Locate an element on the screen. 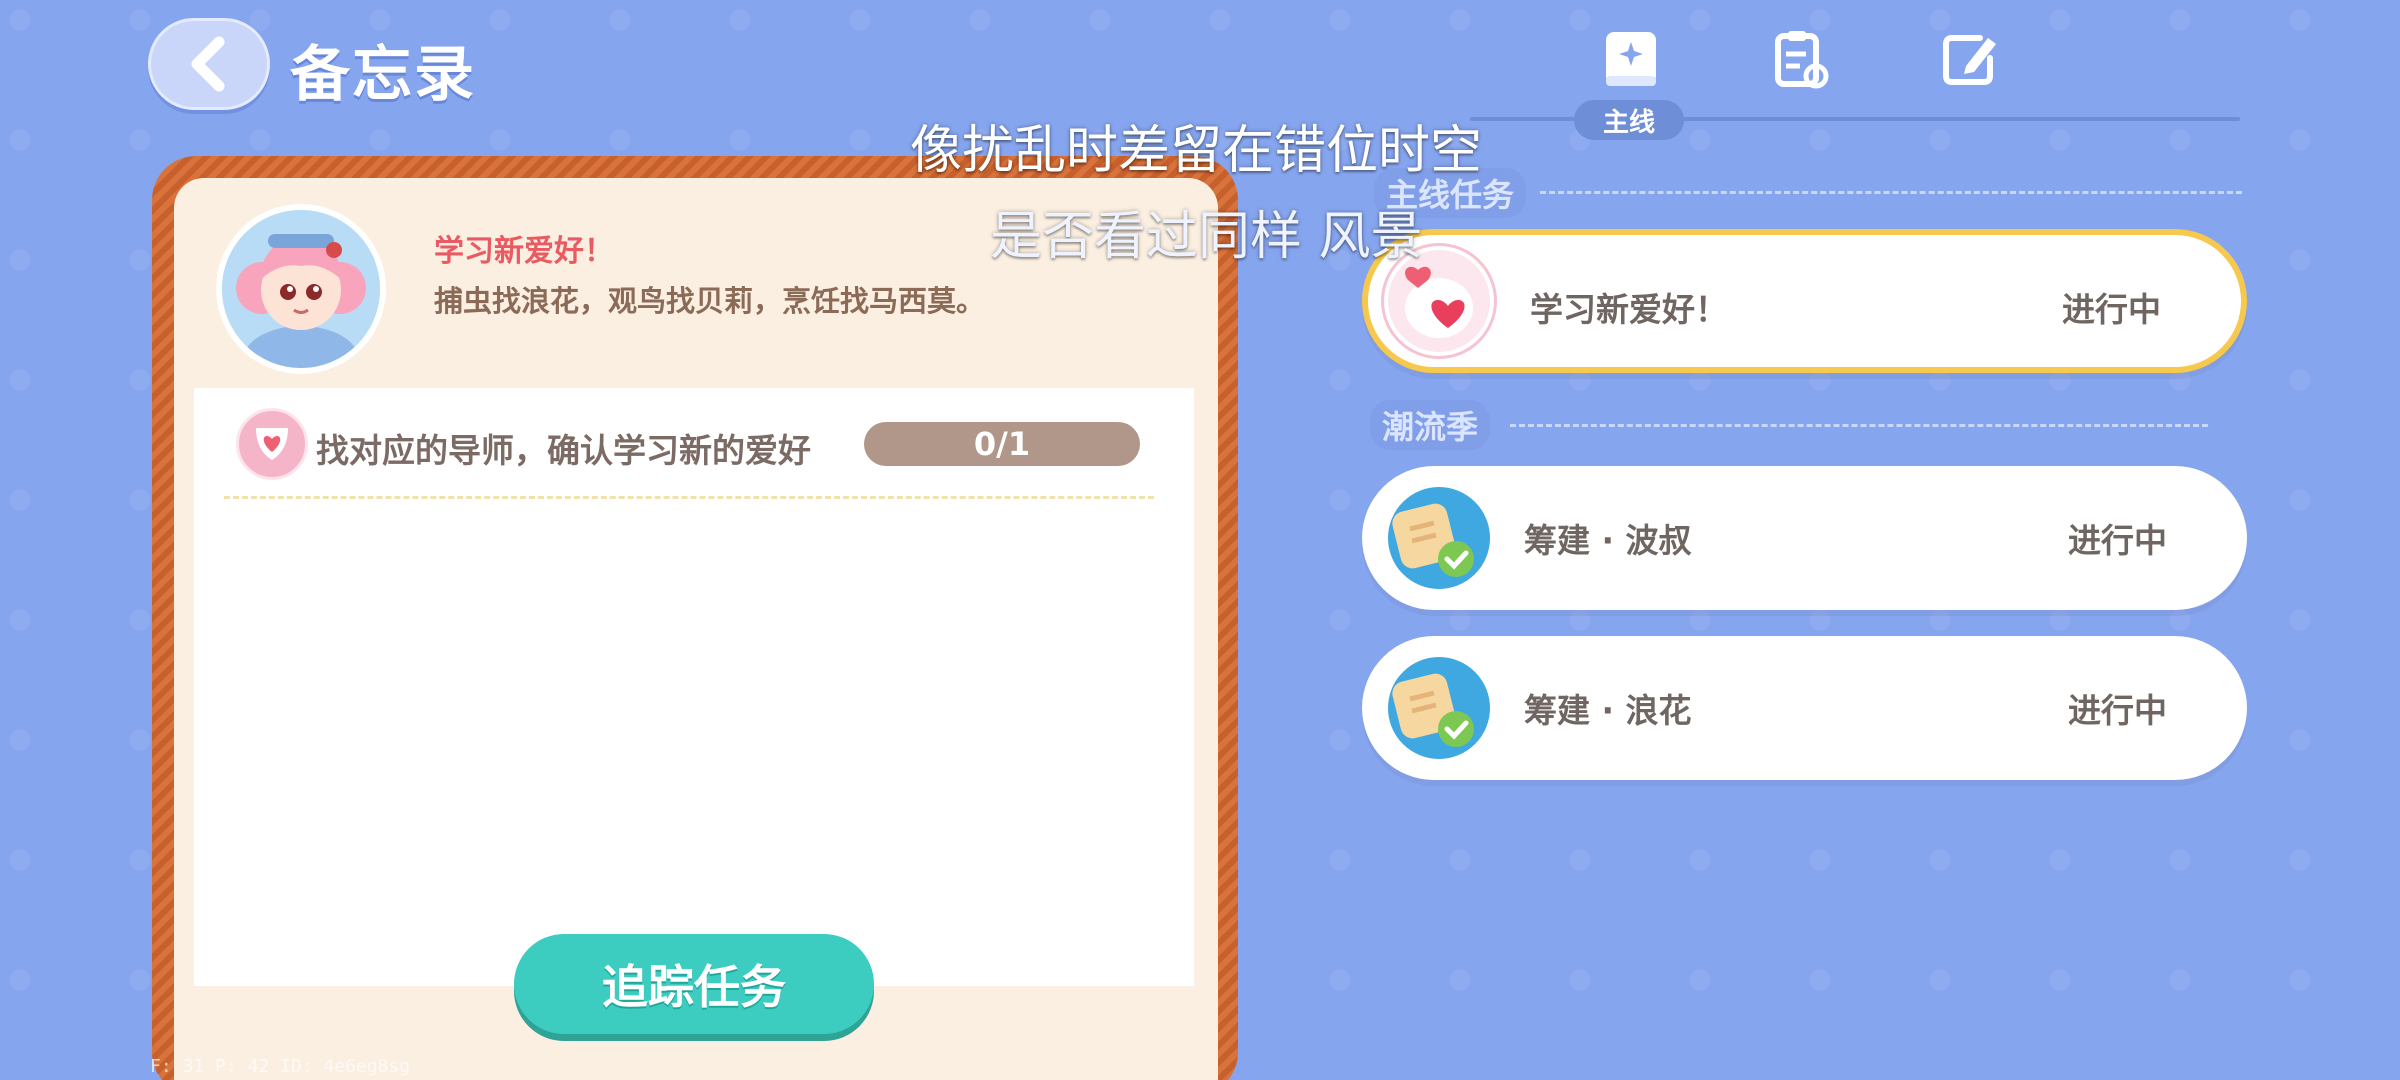  quest-card-main-1: 学习新爱好！ 进行中 is located at coordinates (1804, 301).